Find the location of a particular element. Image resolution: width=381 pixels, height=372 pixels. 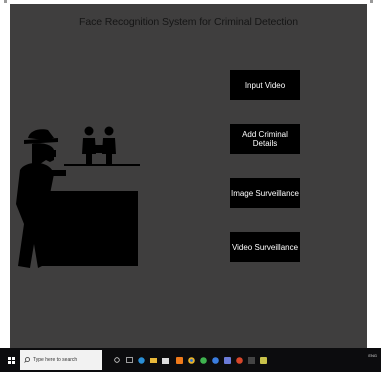

image-surveillance-button: Image Surveillance is located at coordinates (265, 193).